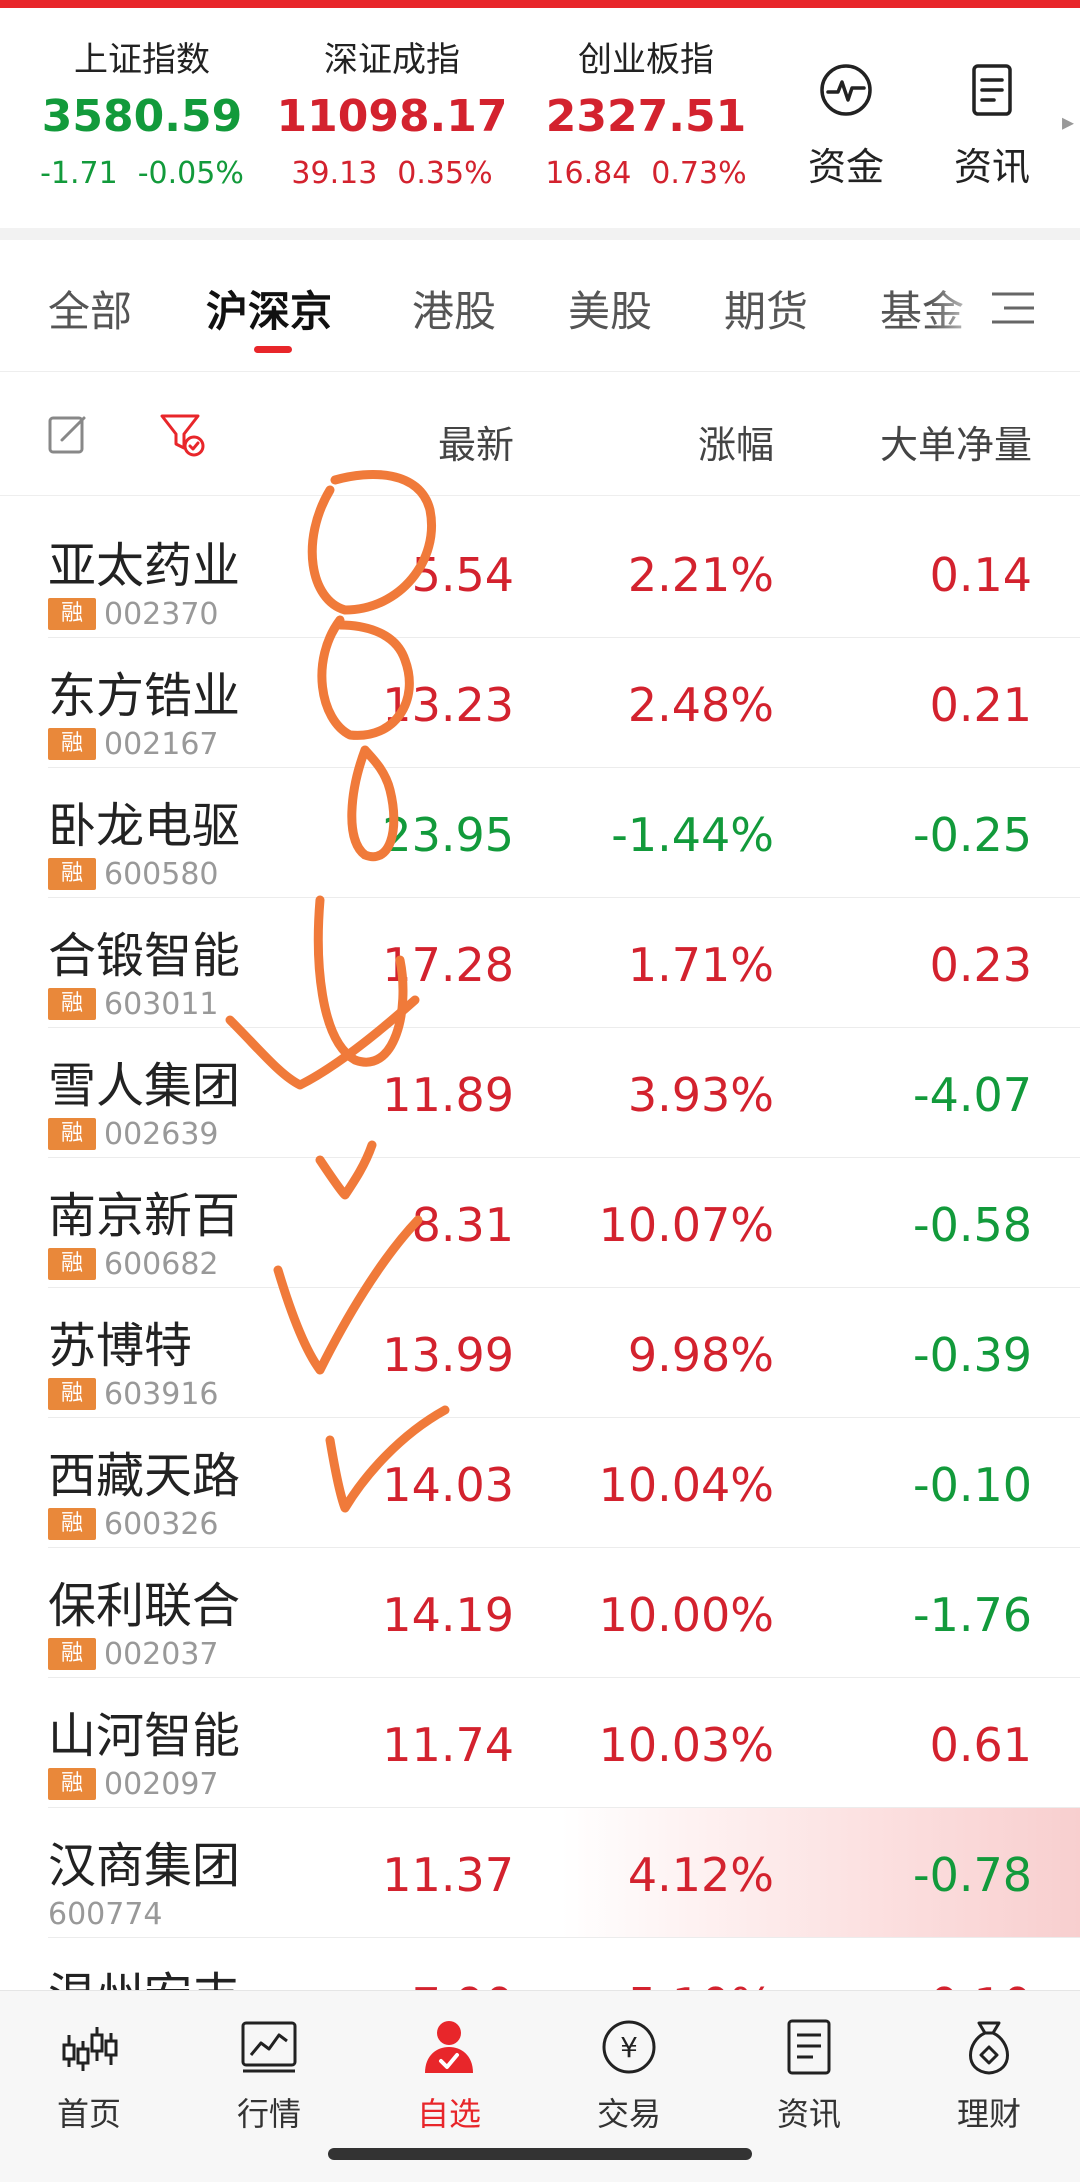 The height and width of the screenshot is (2182, 1080). What do you see at coordinates (269, 2076) in the screenshot?
I see `nav-market: 行情` at bounding box center [269, 2076].